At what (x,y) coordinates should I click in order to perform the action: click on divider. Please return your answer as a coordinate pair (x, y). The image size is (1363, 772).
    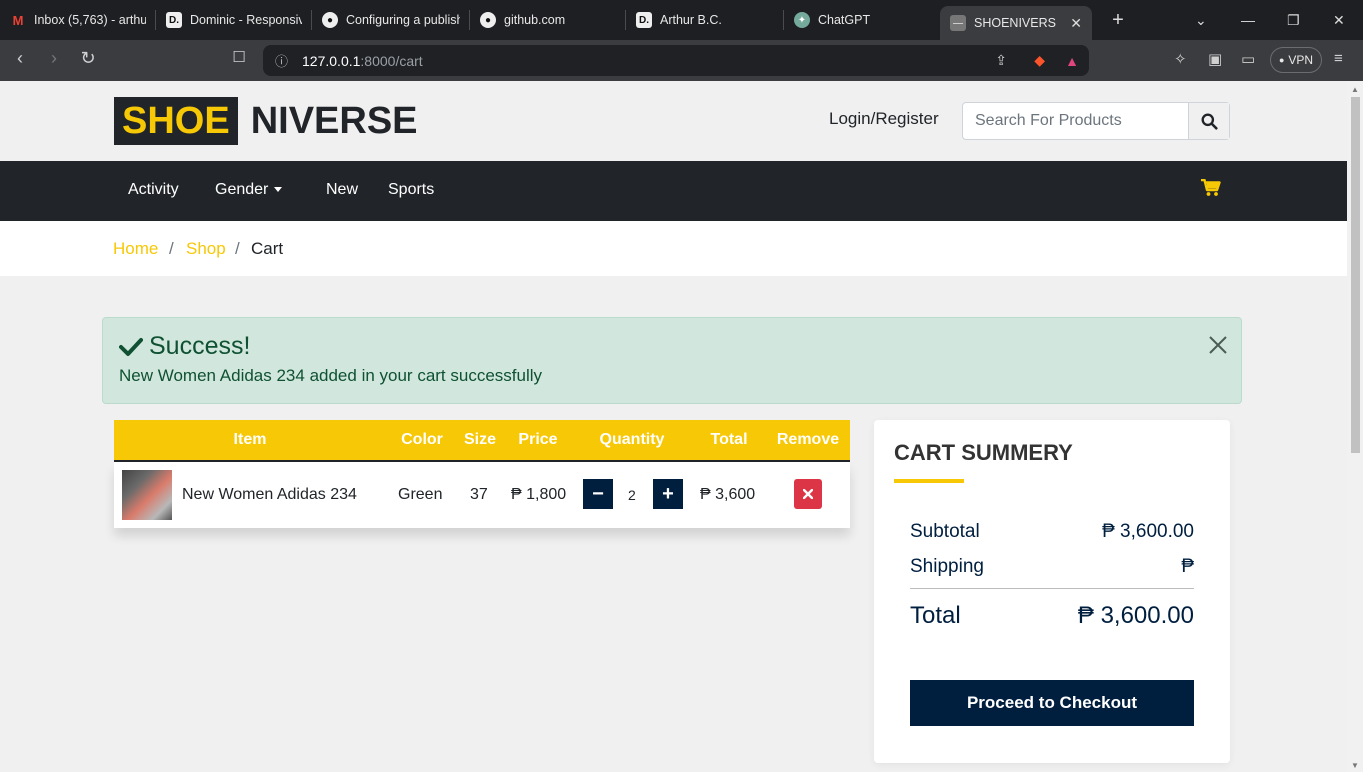
    Looking at the image, I should click on (1052, 588).